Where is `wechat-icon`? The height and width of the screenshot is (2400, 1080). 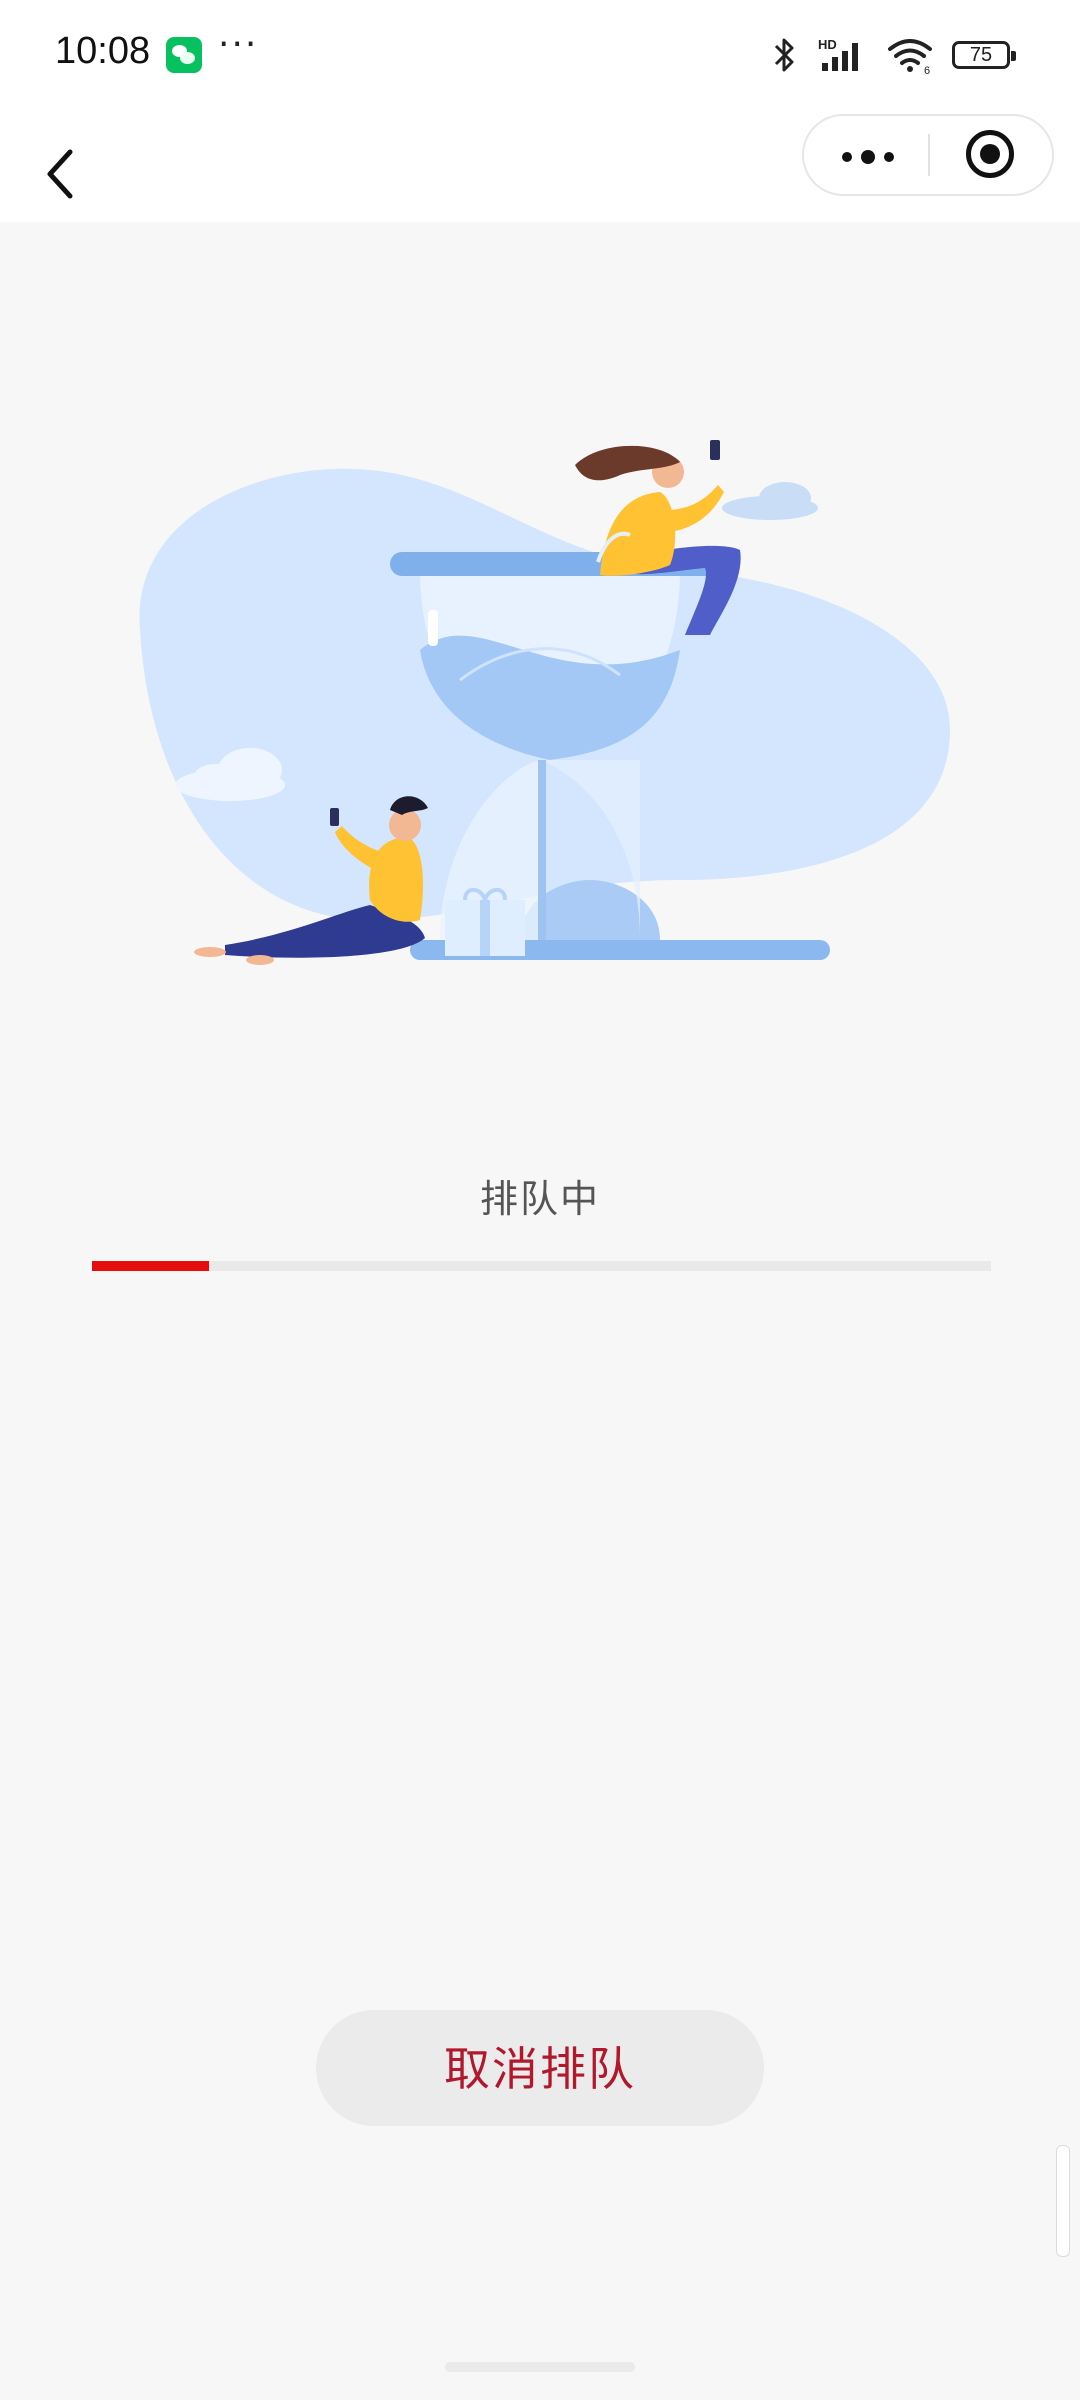
wechat-icon is located at coordinates (184, 55).